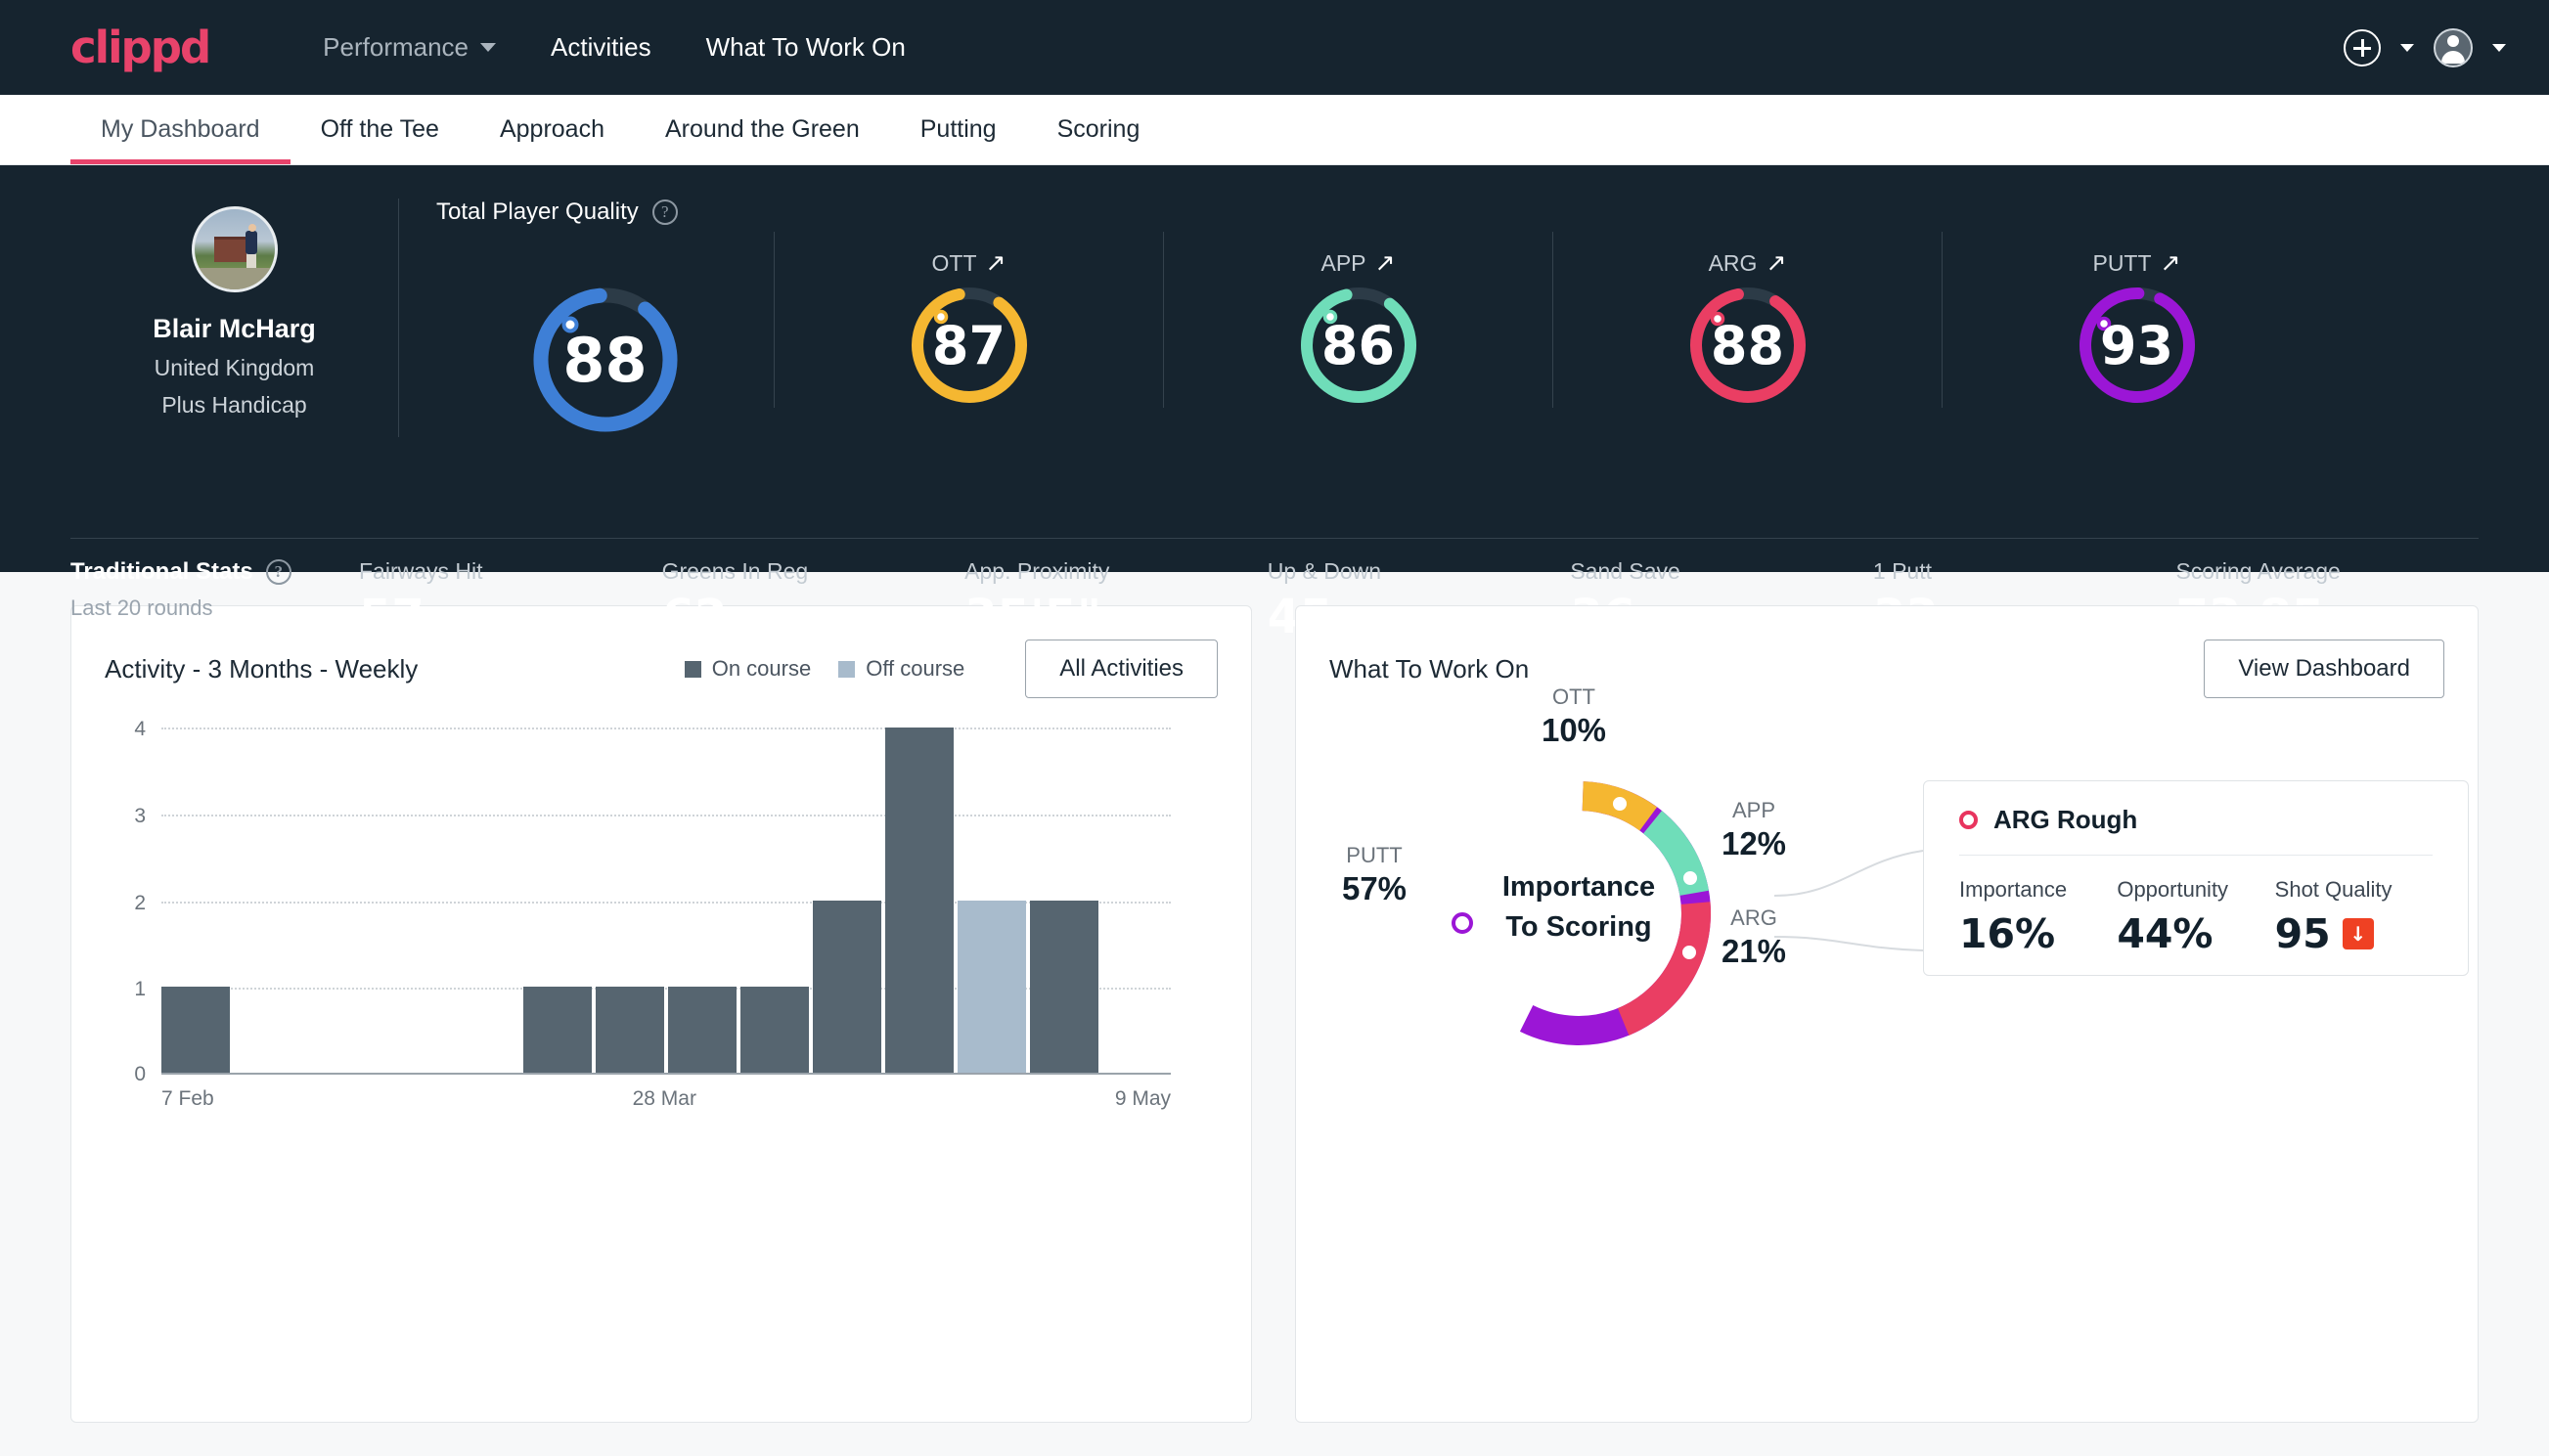 The width and height of the screenshot is (2549, 1456). What do you see at coordinates (954, 262) in the screenshot?
I see `ring-label-text: OTT` at bounding box center [954, 262].